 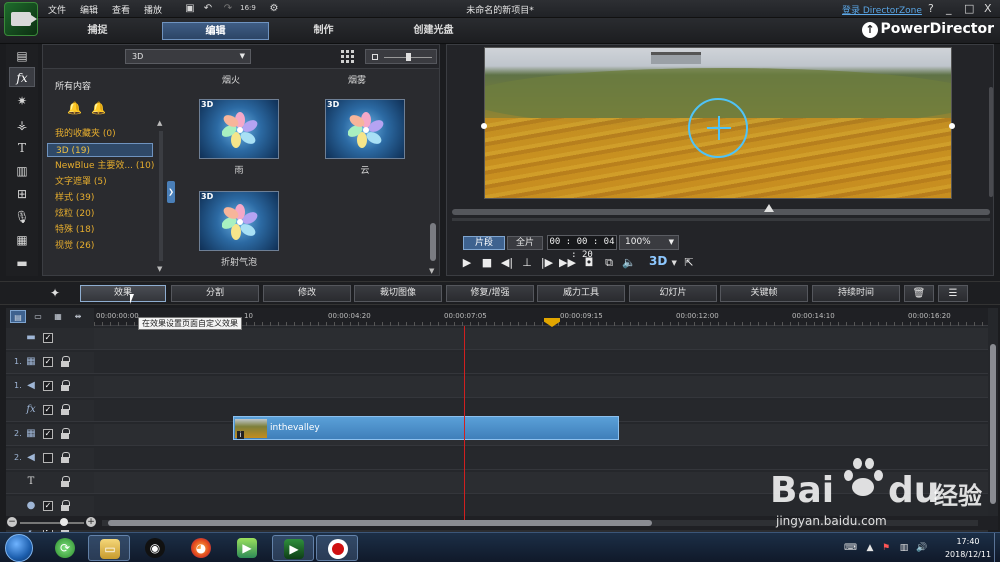 I want to click on effect-button: 效果, so click(x=123, y=293).